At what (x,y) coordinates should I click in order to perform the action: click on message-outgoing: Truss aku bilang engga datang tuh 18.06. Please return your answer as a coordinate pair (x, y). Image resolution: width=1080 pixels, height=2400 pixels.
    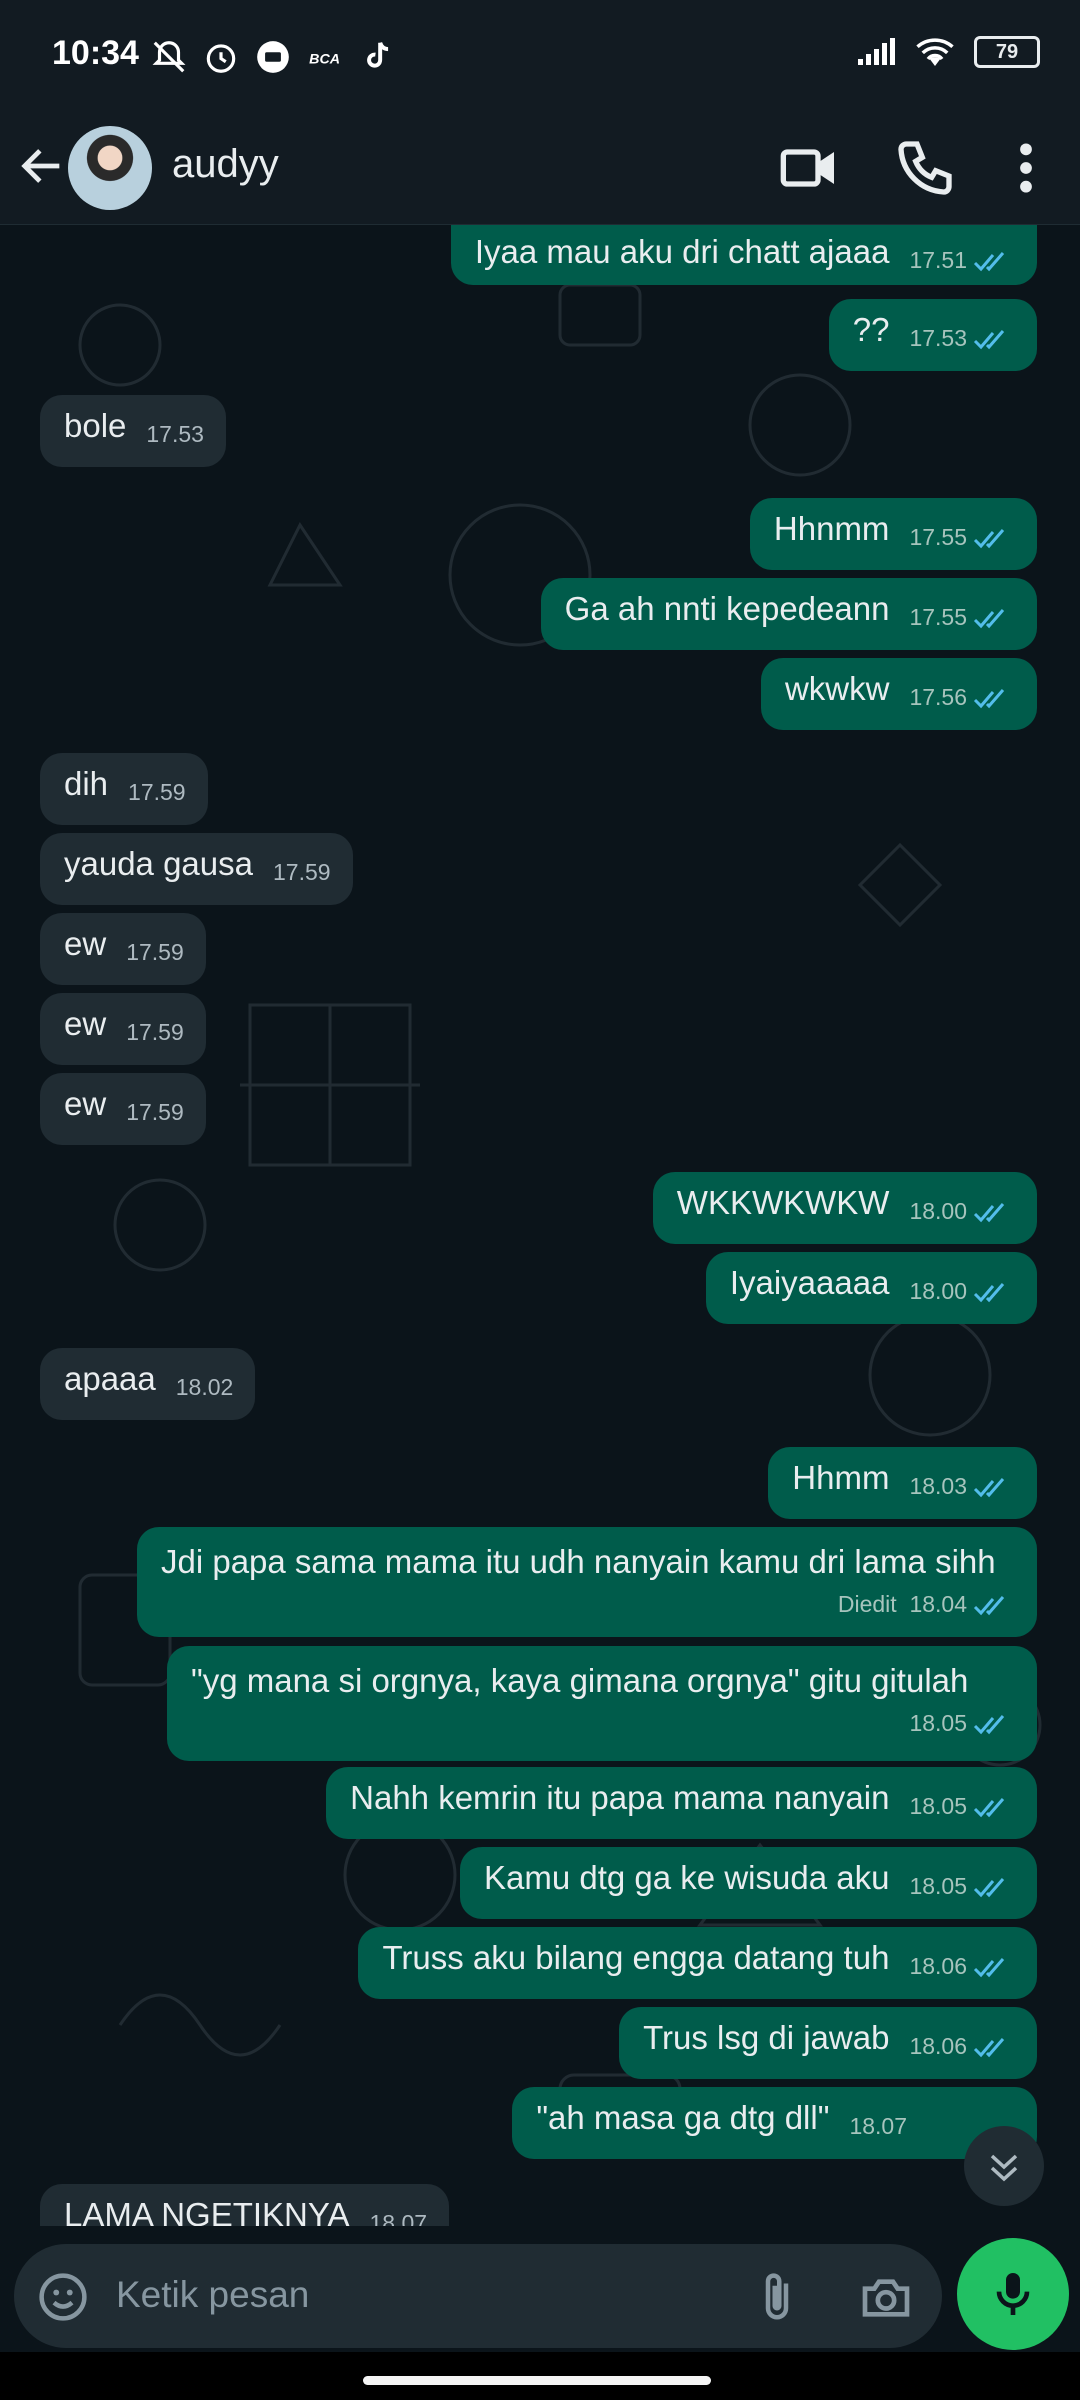
    Looking at the image, I should click on (697, 1963).